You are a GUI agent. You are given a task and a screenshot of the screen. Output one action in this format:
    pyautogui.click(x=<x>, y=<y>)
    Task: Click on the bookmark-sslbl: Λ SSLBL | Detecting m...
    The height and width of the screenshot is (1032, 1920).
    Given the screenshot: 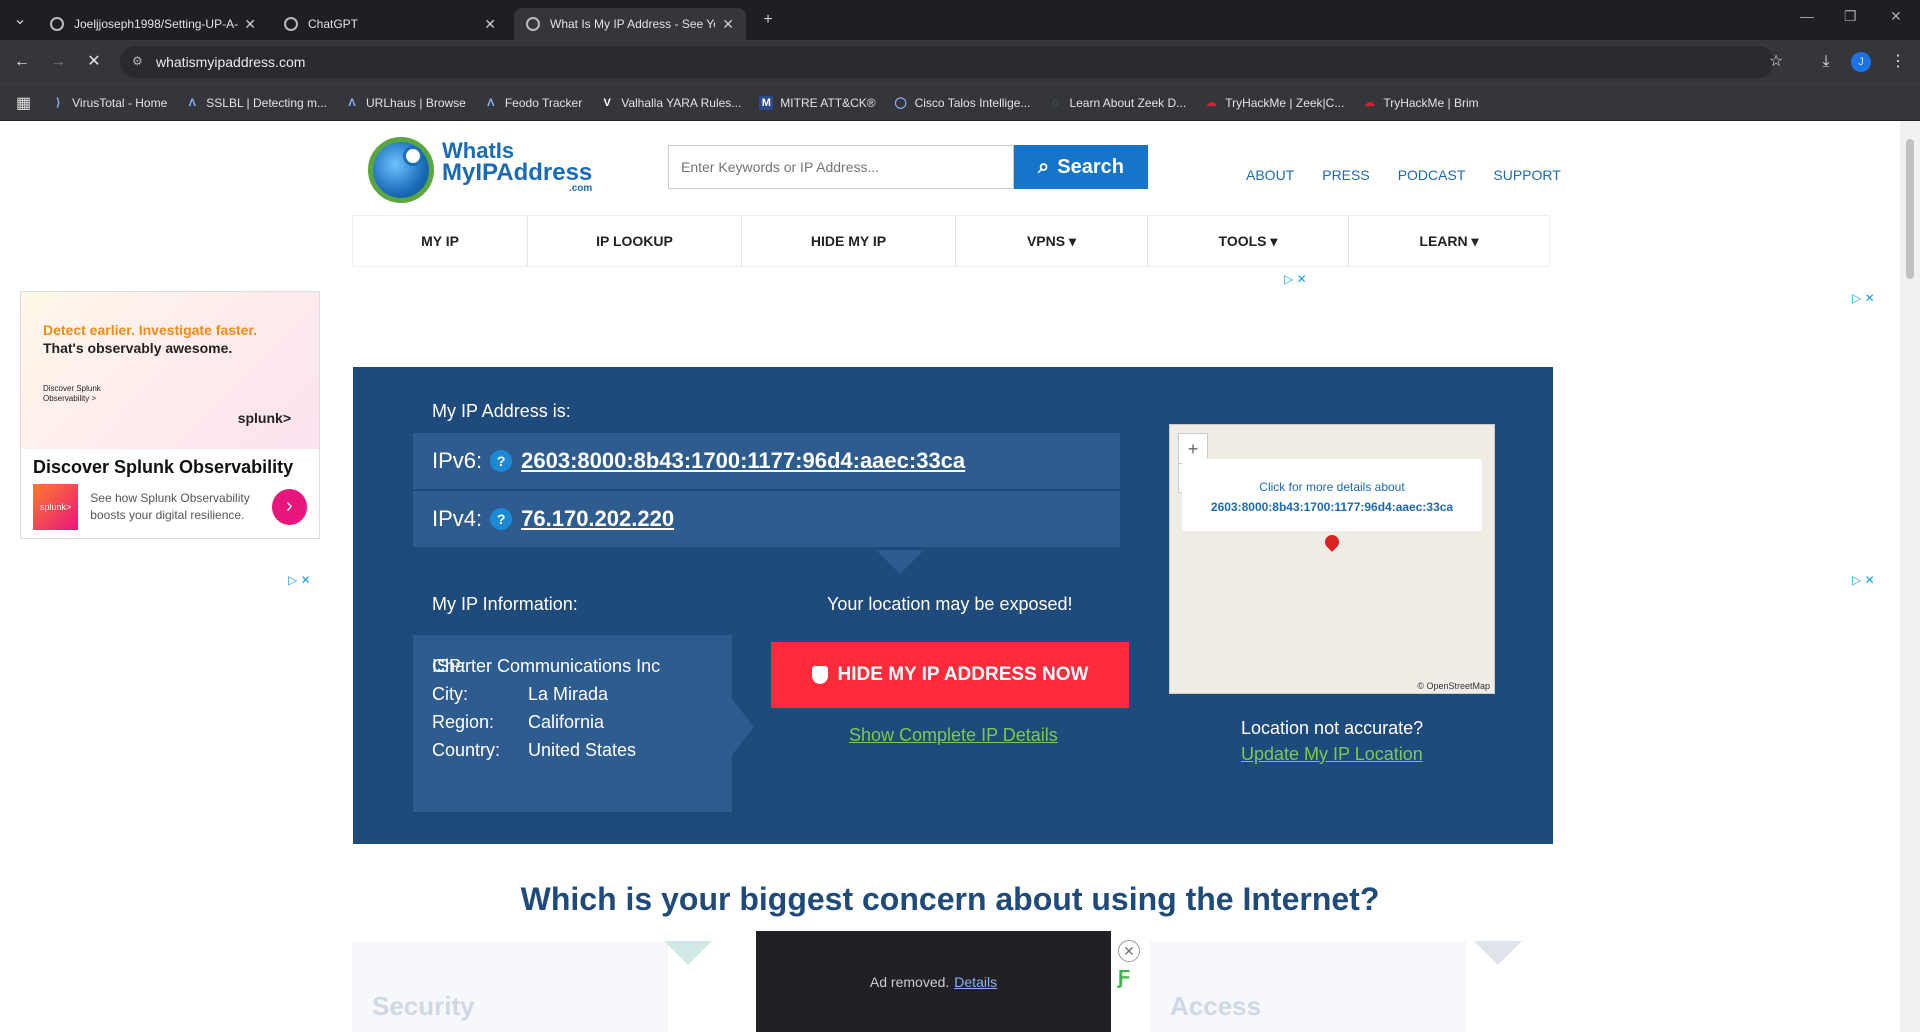 What is the action you would take?
    pyautogui.click(x=256, y=103)
    